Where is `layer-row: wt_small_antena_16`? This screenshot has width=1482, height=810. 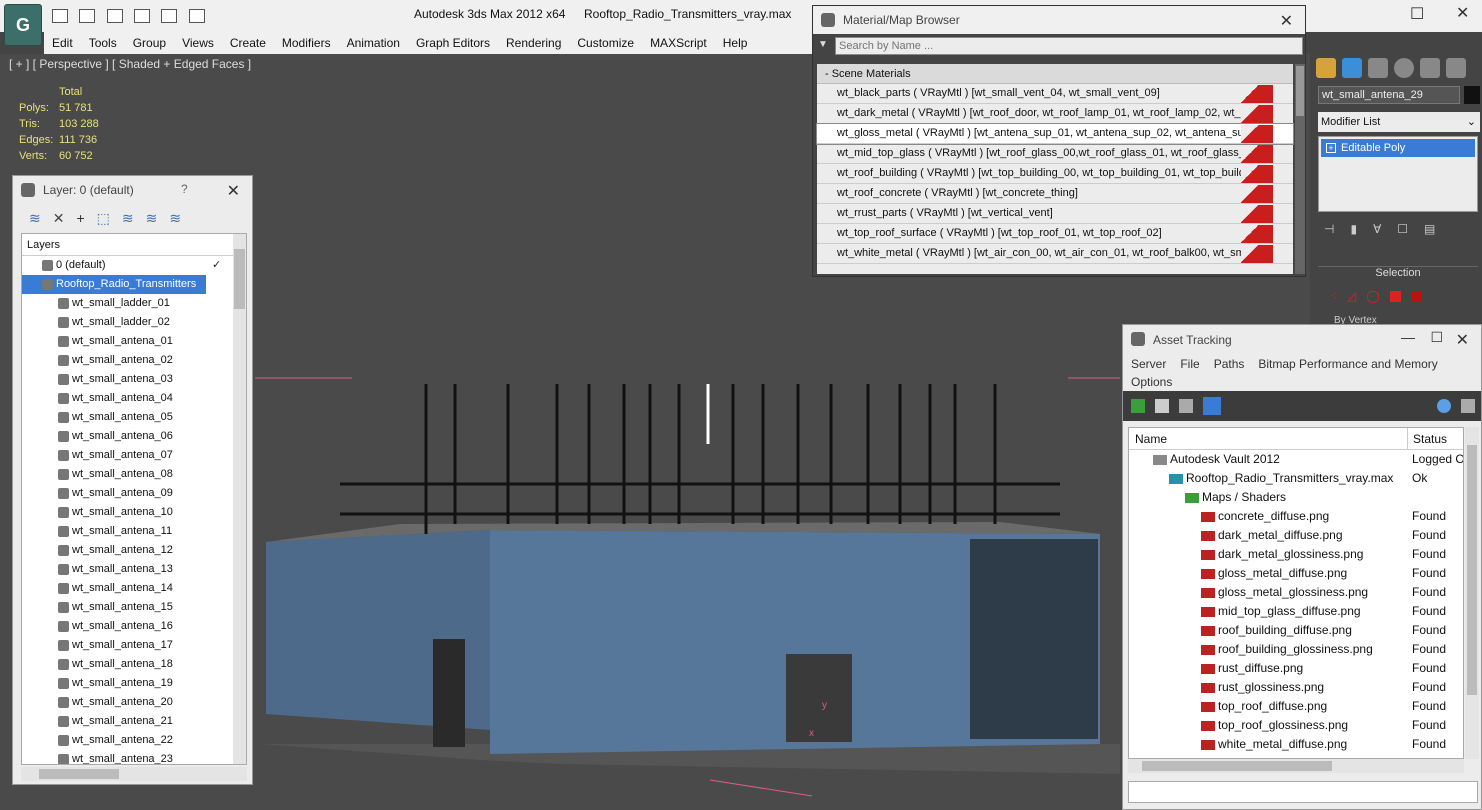
layer-row: wt_small_antena_16 is located at coordinates (134, 626).